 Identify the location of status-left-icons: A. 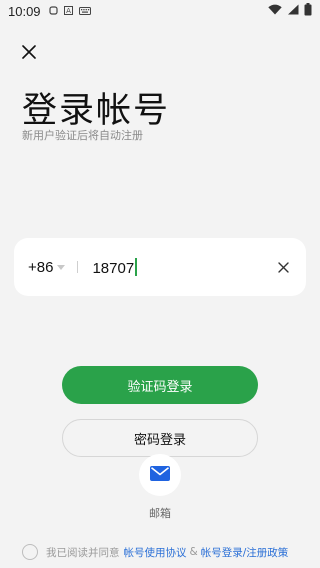
(69, 11).